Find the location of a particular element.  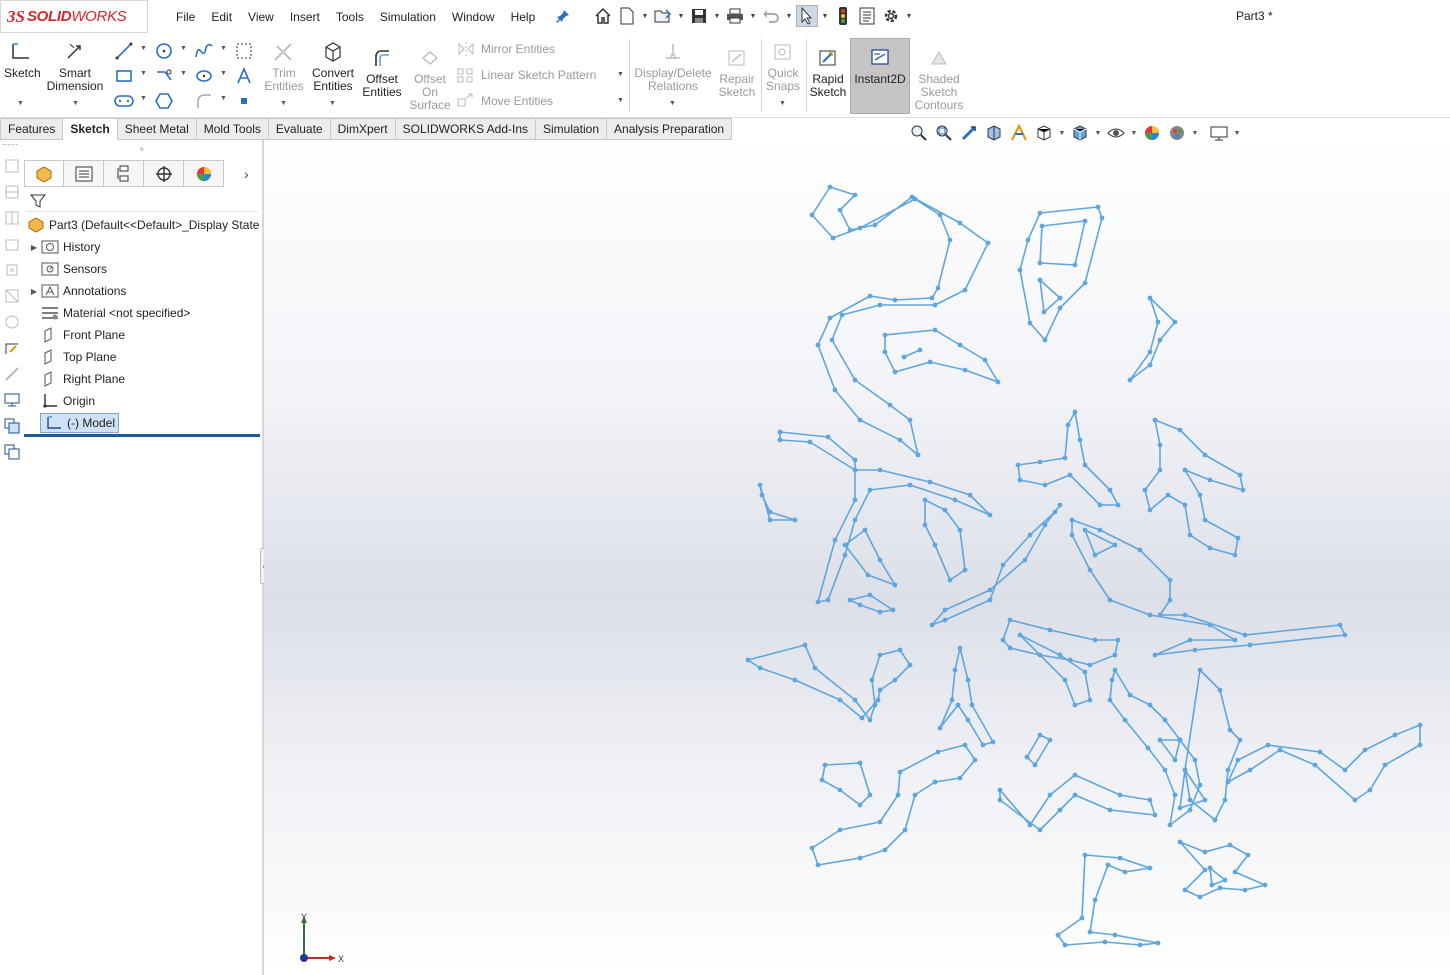

tree-item-front-plane: Front Plane is located at coordinates (76, 335).